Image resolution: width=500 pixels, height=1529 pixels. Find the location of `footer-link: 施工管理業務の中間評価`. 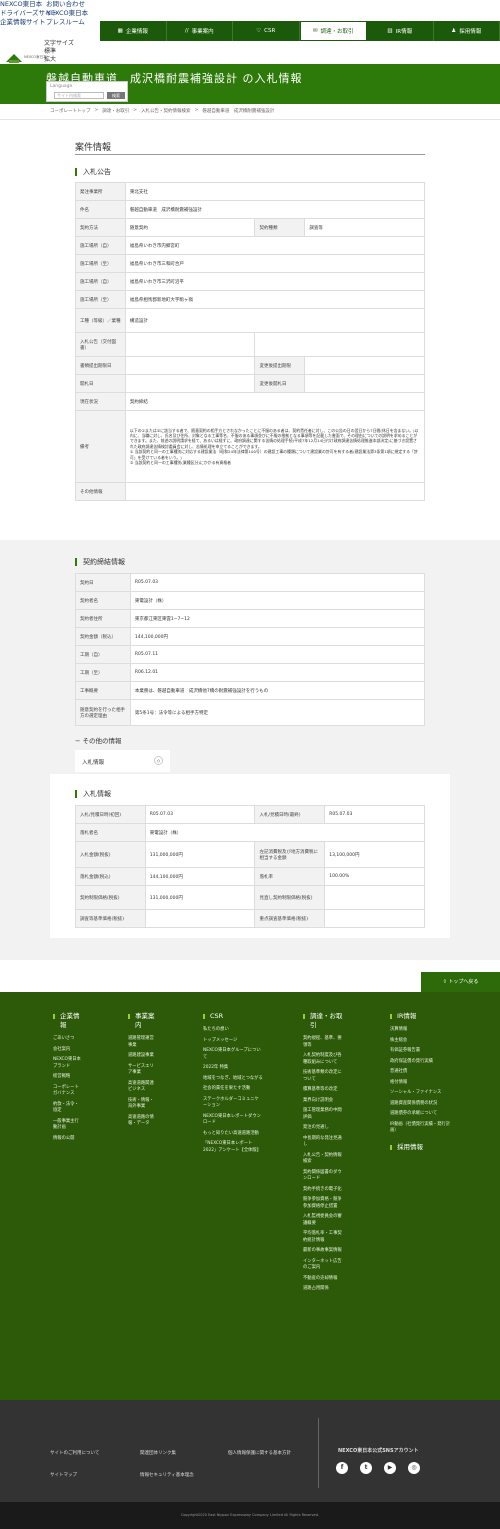

footer-link: 施工管理業務の中間評価 is located at coordinates (323, 1114).